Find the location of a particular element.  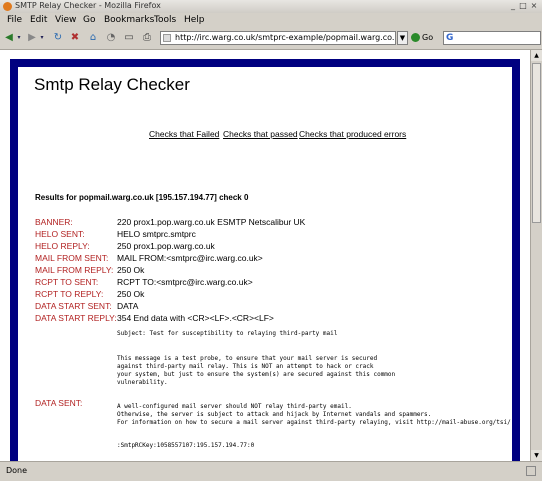

stop-icon: ✖ is located at coordinates (75, 38).